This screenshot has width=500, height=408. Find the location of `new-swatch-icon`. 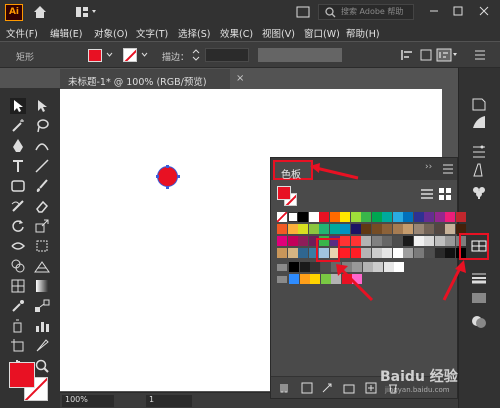

new-swatch-icon is located at coordinates (371, 388).